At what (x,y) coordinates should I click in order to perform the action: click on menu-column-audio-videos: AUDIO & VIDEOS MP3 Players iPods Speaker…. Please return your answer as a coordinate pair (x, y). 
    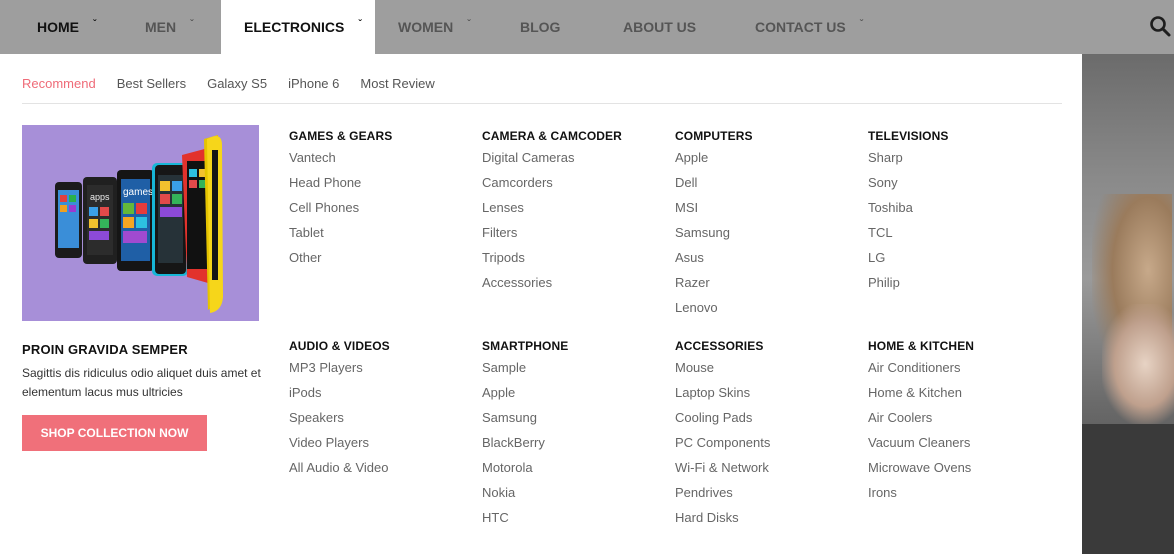
    Looking at the image, I should click on (379, 410).